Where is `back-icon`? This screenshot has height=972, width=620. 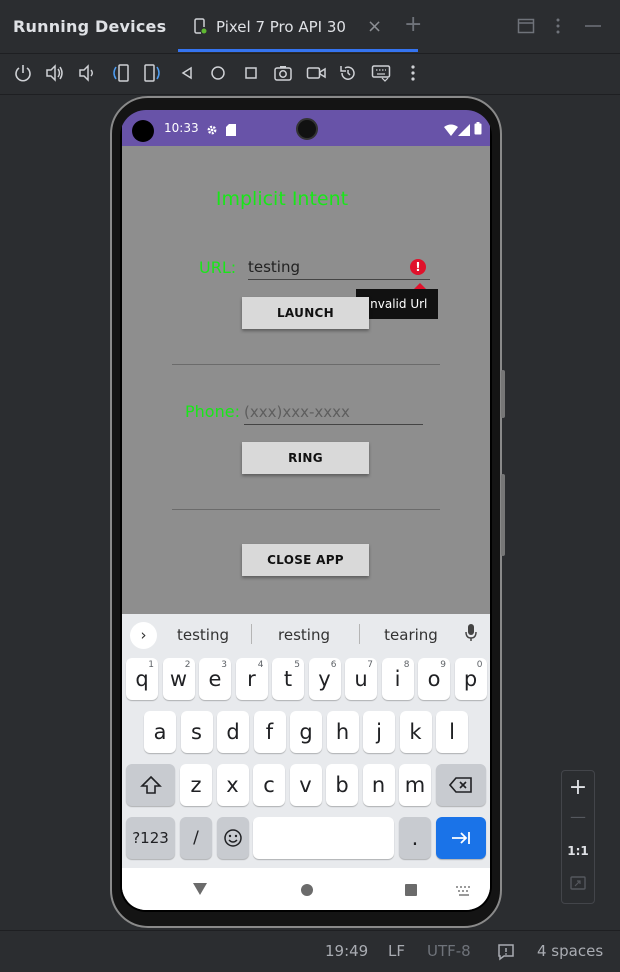
back-icon is located at coordinates (188, 74).